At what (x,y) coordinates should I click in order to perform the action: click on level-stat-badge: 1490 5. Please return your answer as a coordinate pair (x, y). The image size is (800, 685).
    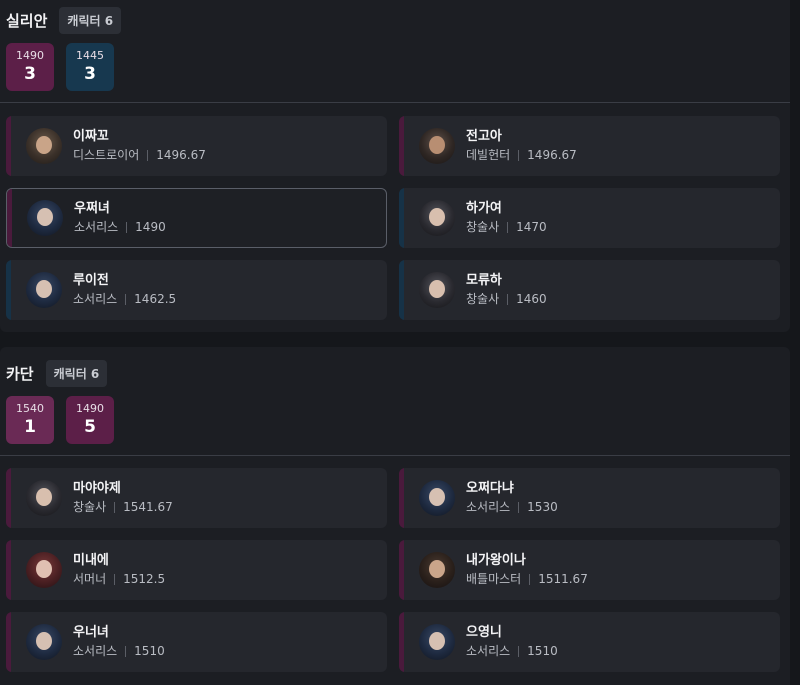
    Looking at the image, I should click on (90, 420).